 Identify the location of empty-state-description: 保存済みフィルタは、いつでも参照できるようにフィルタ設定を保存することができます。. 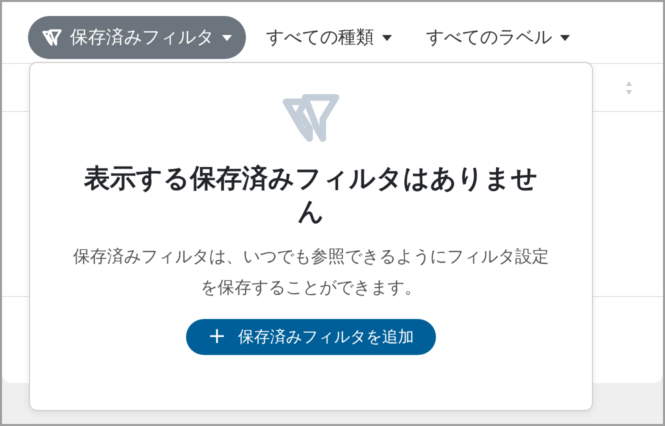
(311, 273).